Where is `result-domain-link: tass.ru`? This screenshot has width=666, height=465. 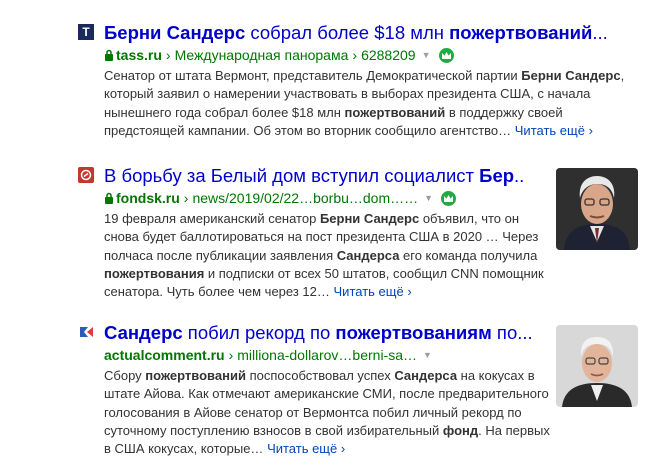
result-domain-link: tass.ru is located at coordinates (139, 55).